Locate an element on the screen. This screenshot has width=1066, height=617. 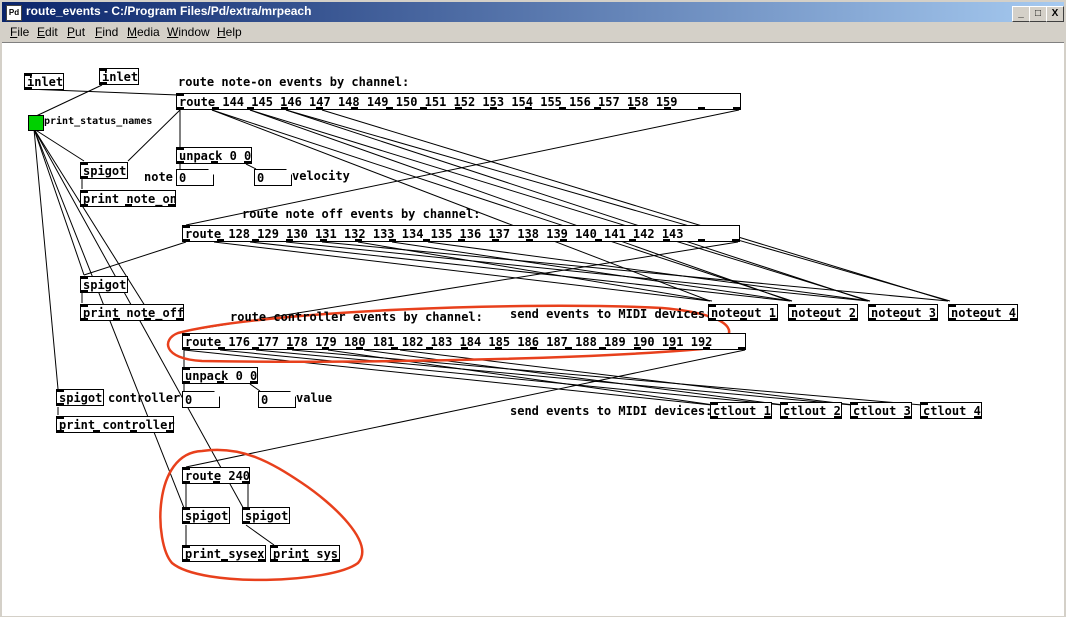
close-button: X is located at coordinates (1055, 14).